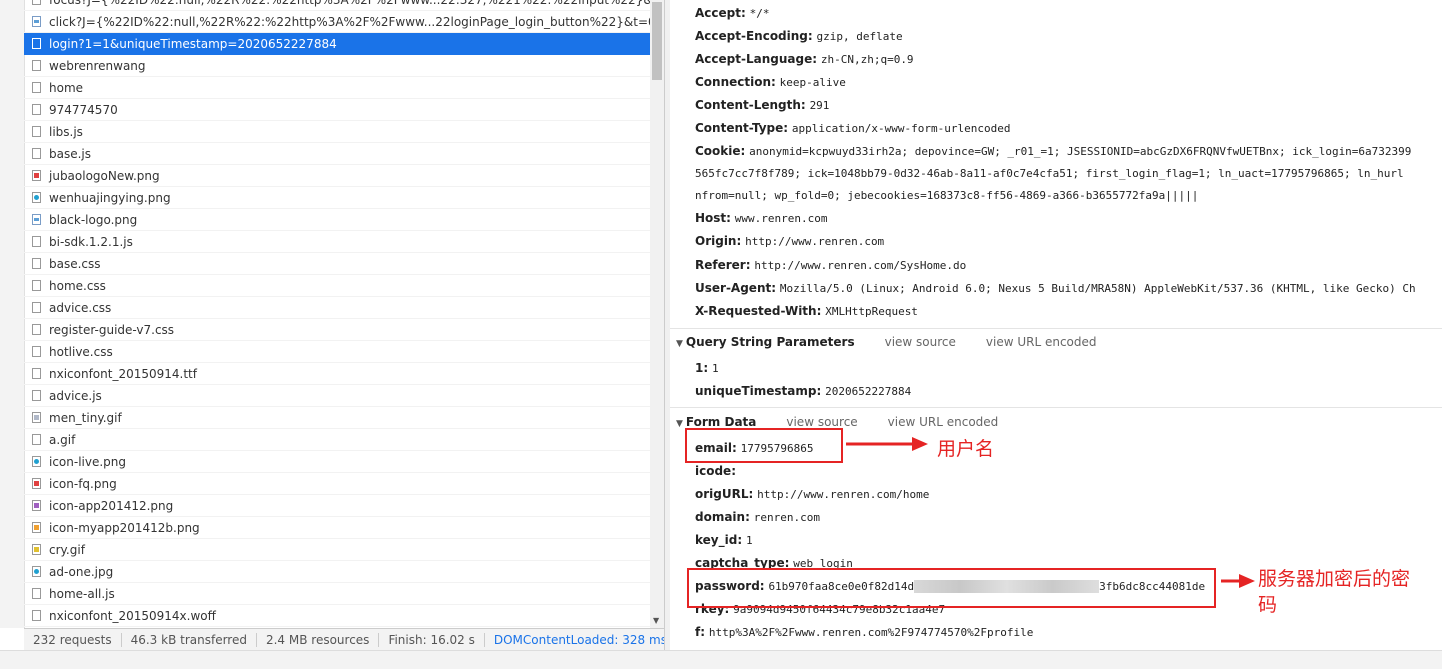  Describe the element at coordinates (758, 391) in the screenshot. I see `field-key: uniqueTimestamp:` at that location.